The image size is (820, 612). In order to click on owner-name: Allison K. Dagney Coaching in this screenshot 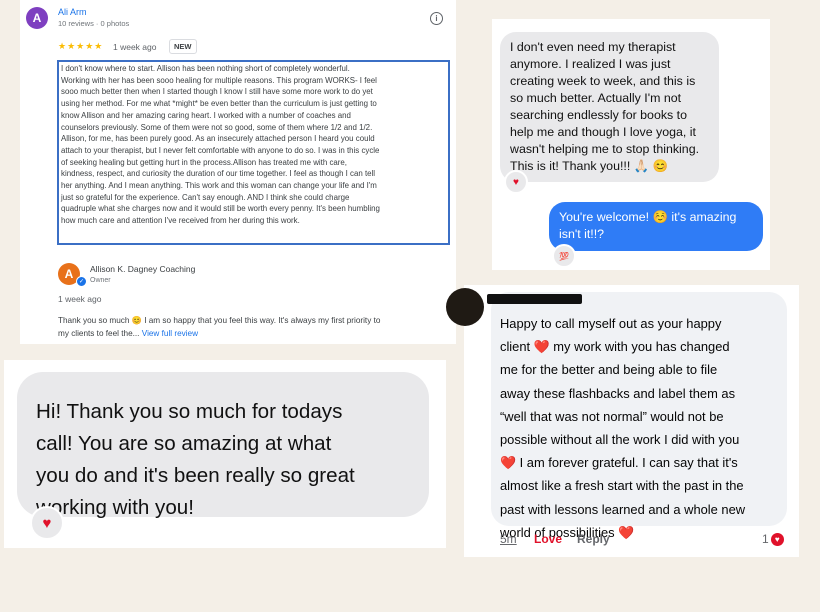, I will do `click(142, 269)`.